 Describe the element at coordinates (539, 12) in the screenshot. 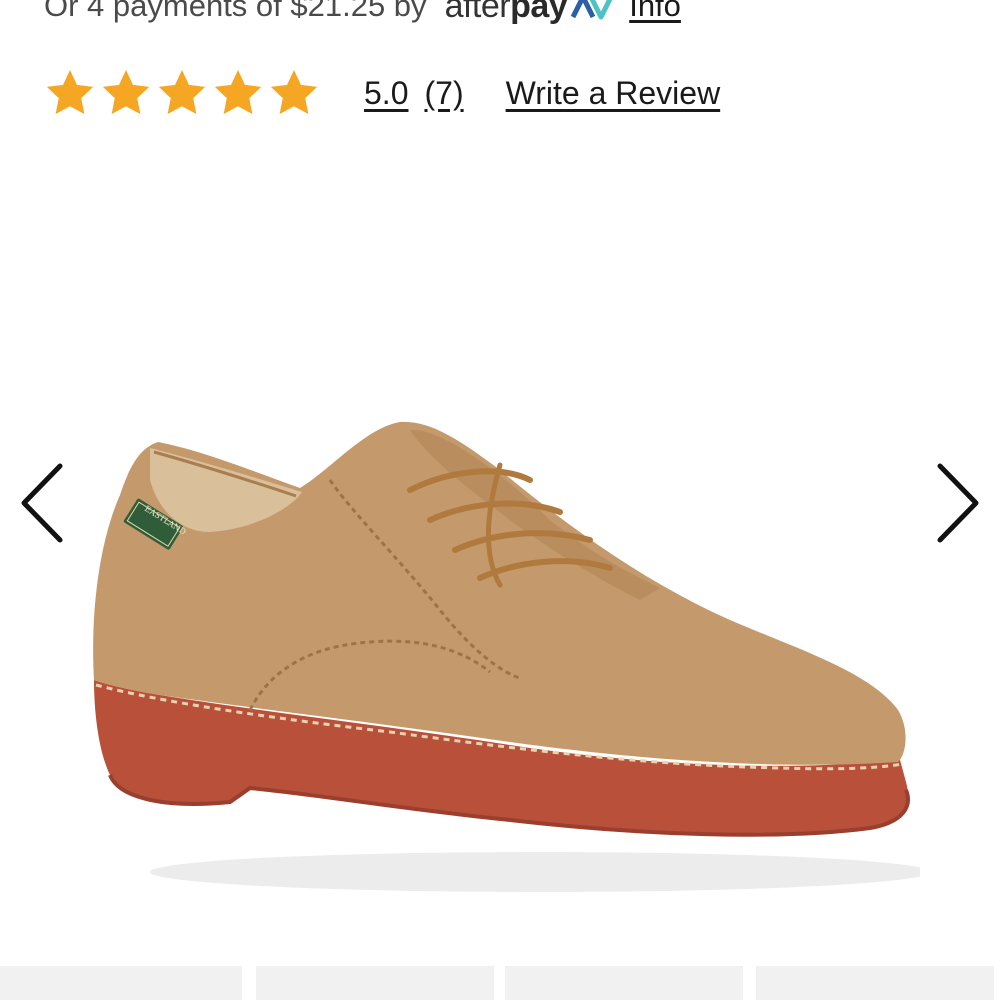

I see `afterpay-logo-word-b: pay` at that location.